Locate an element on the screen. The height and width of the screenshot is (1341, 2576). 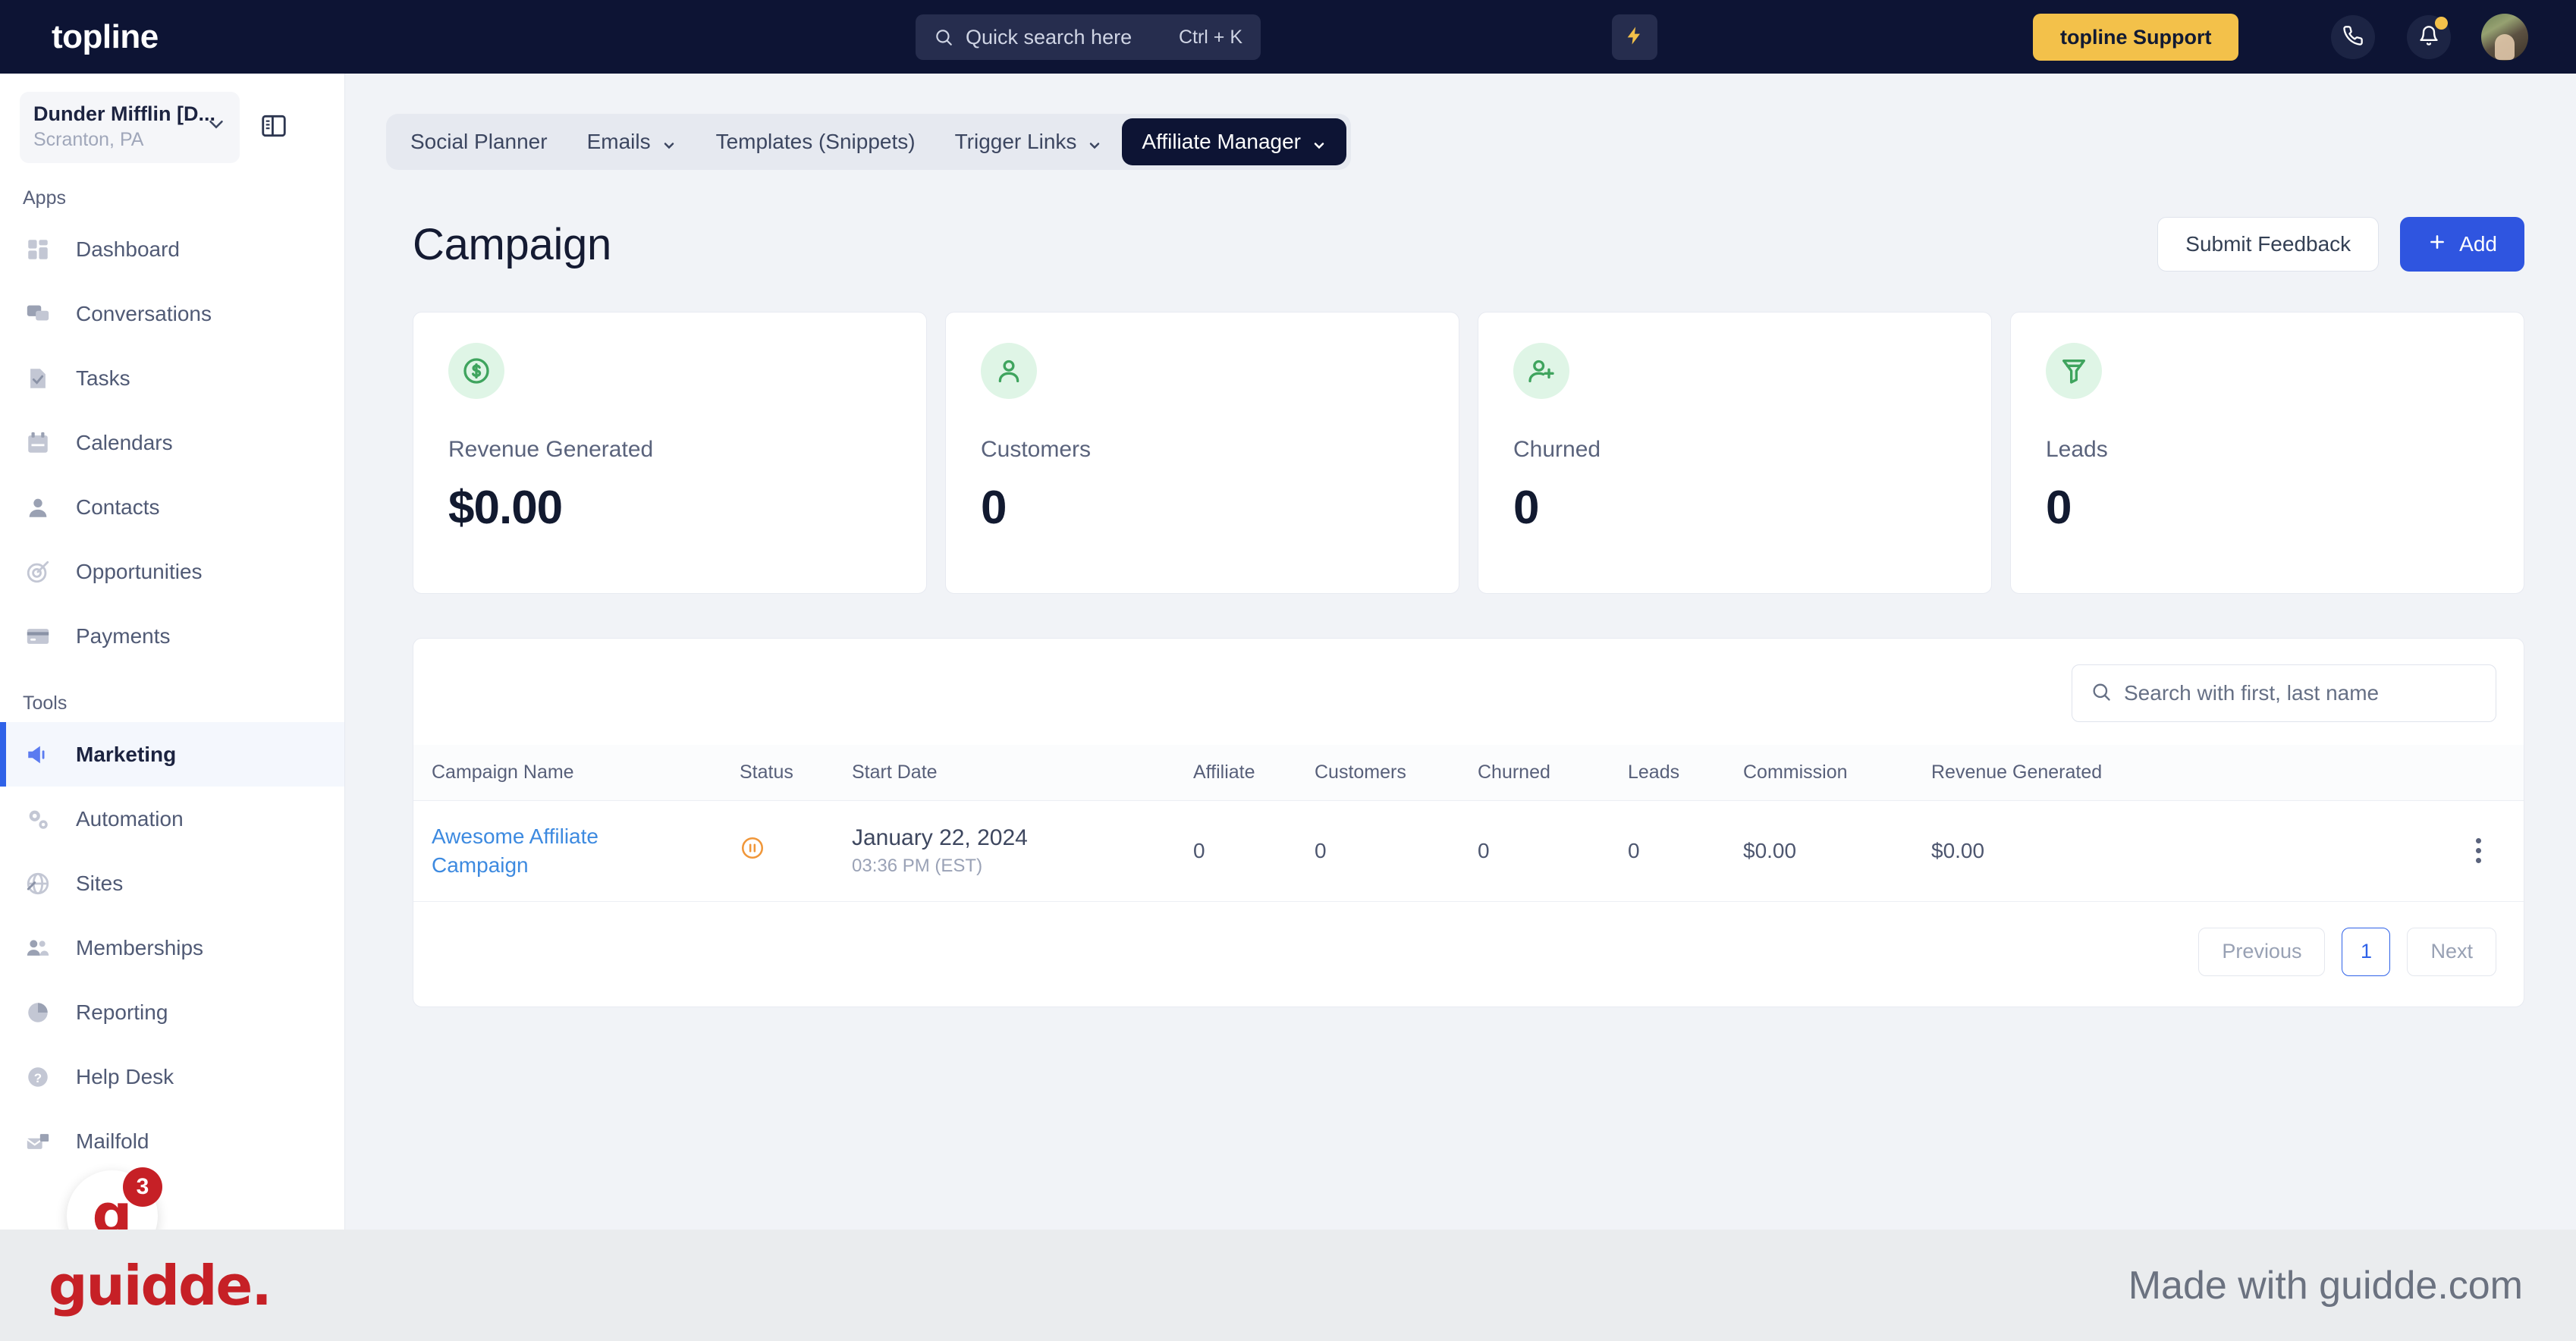
page-number-button: 1 is located at coordinates (2366, 951).